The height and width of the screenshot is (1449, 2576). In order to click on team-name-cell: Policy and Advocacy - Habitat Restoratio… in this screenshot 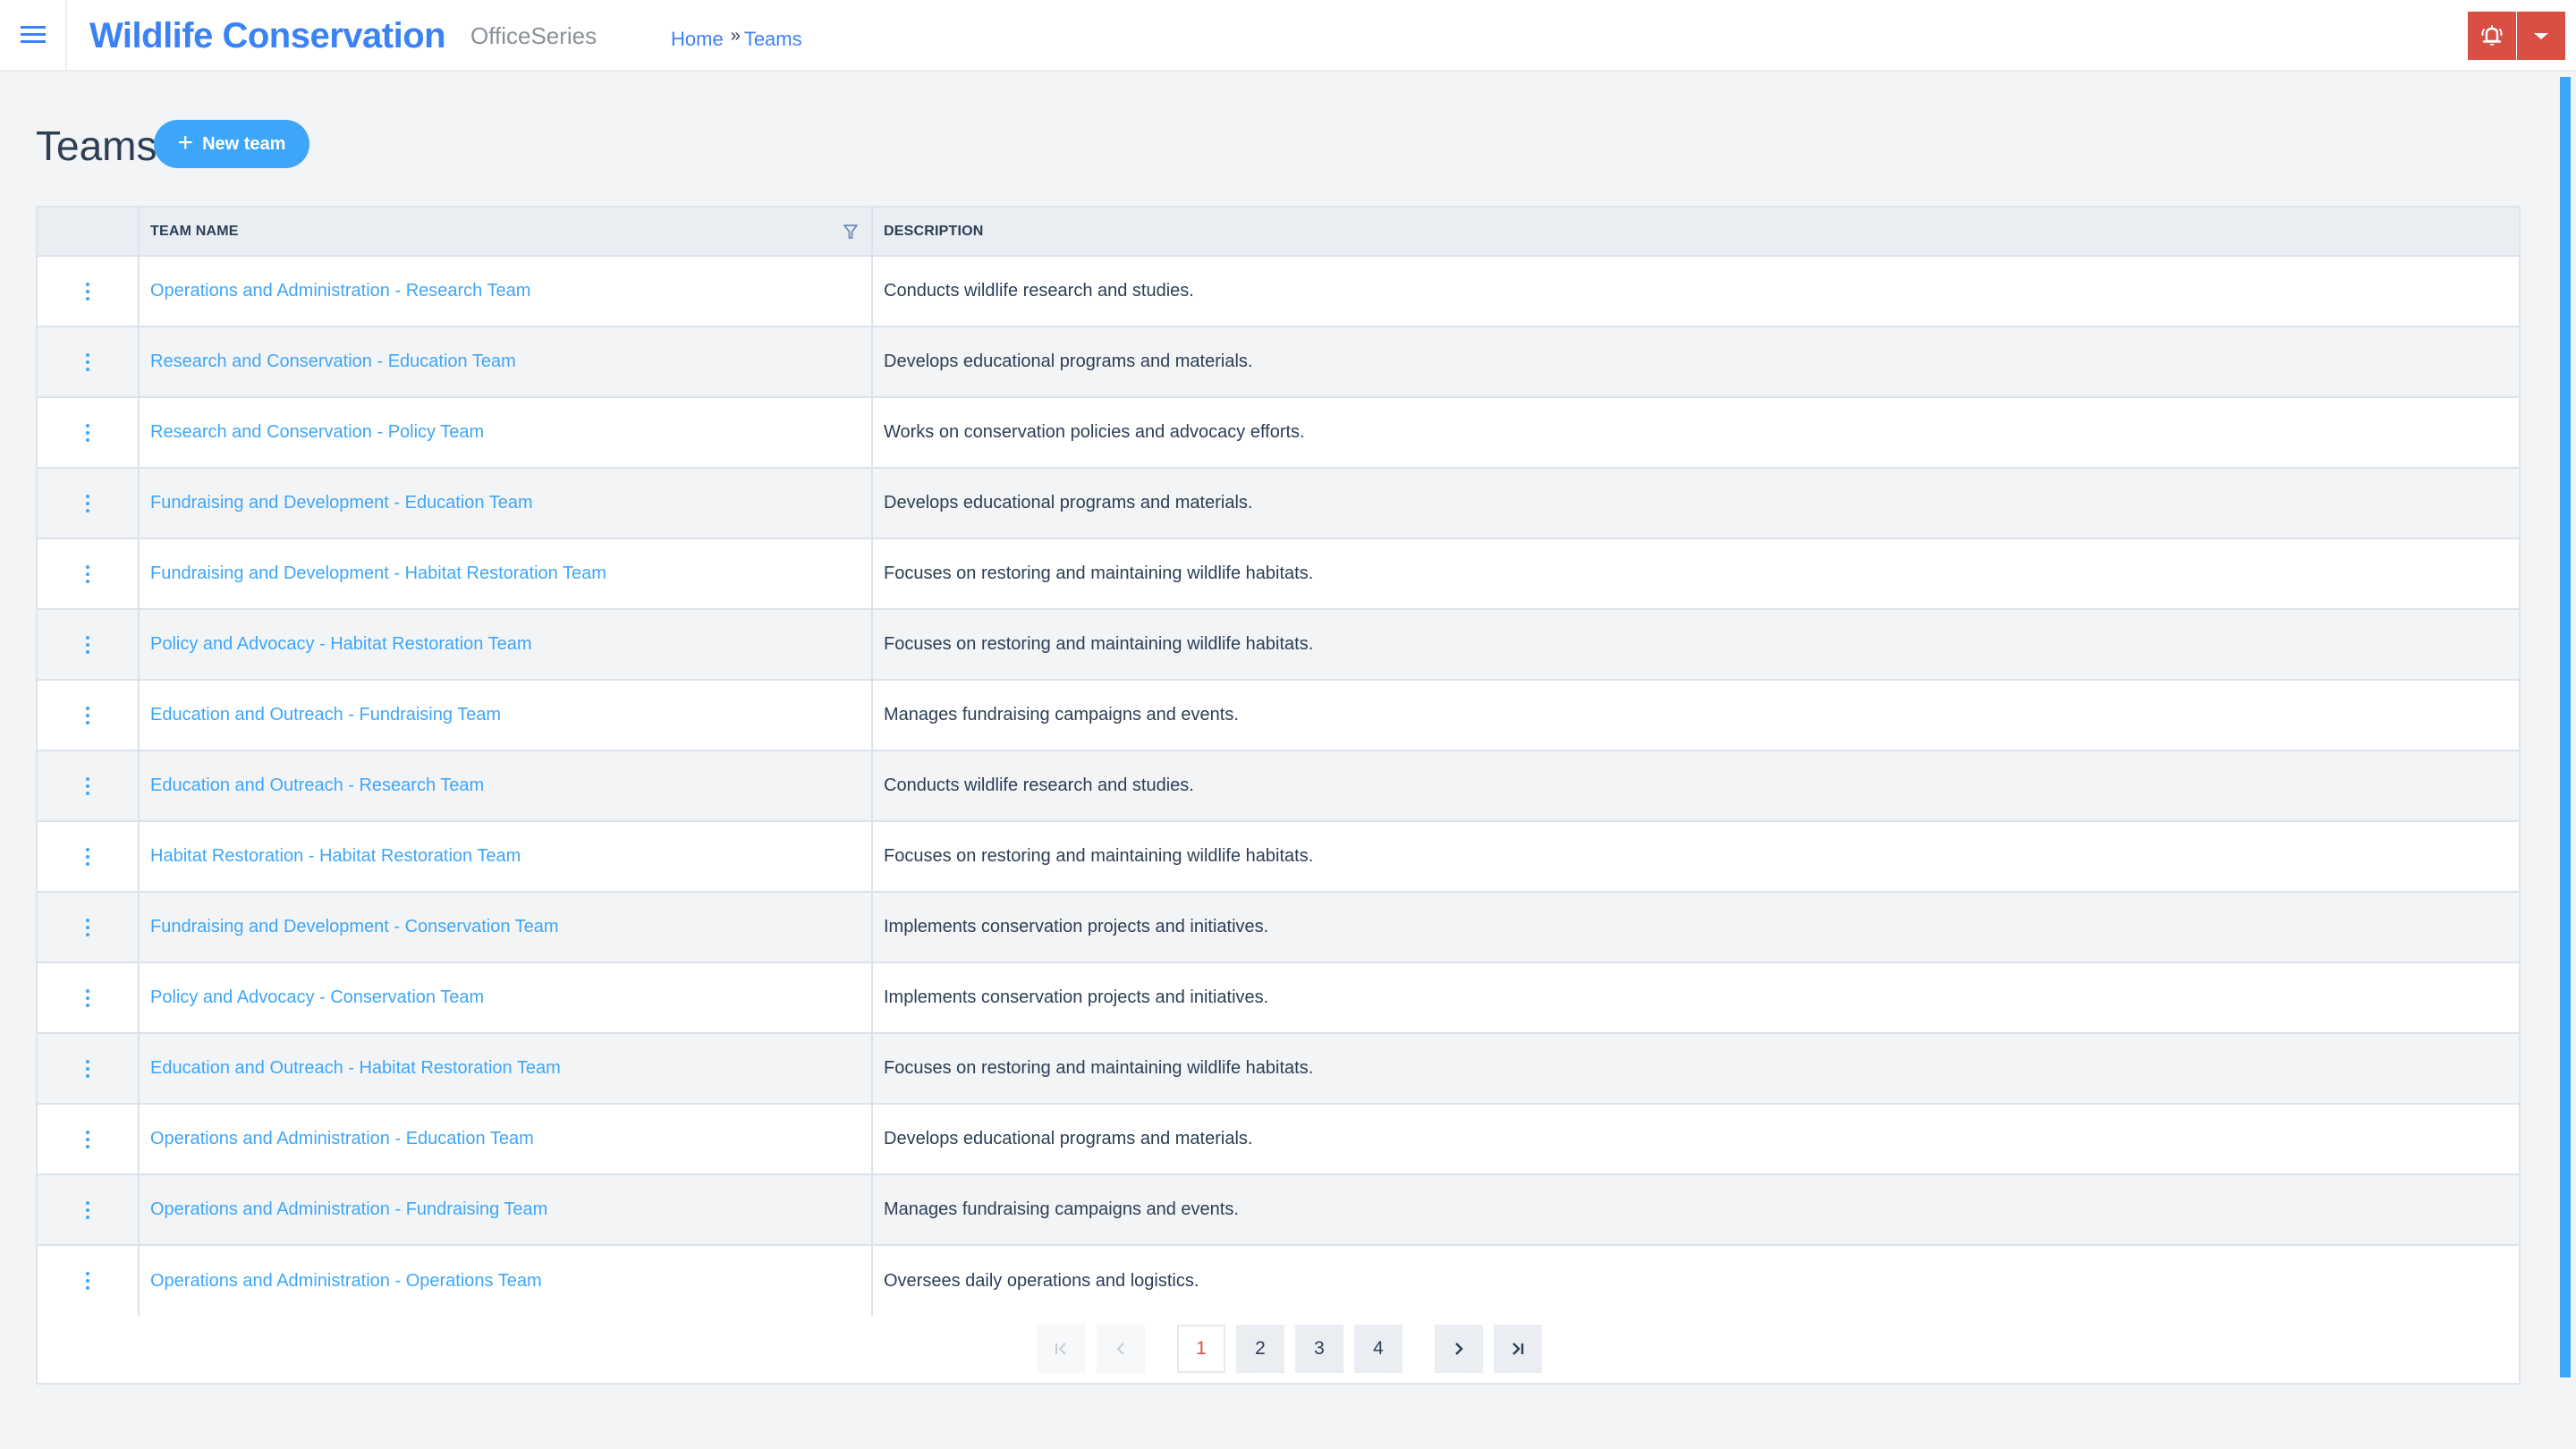, I will do `click(506, 645)`.